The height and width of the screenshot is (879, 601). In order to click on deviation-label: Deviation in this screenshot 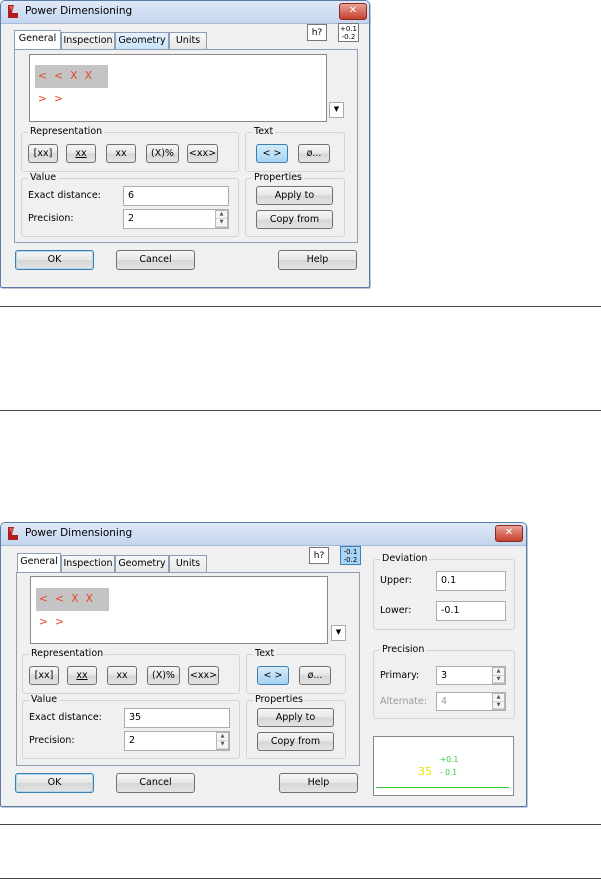, I will do `click(405, 559)`.